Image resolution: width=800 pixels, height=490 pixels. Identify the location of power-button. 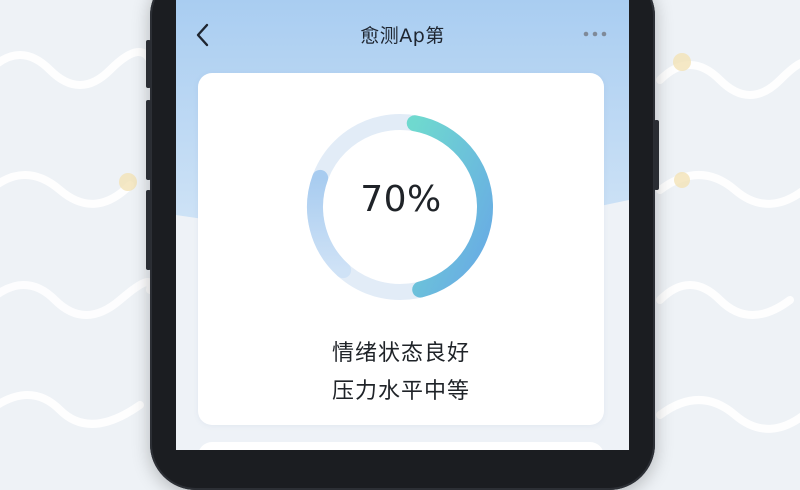
(656, 155).